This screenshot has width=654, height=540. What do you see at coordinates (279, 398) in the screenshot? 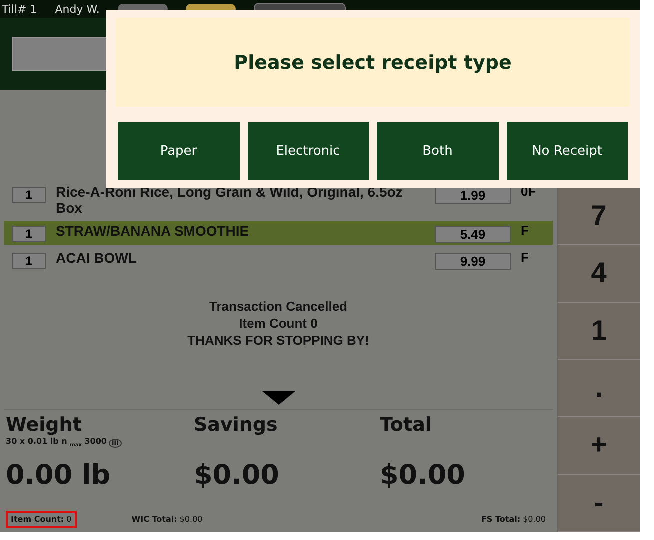
I see `caret-down-icon` at bounding box center [279, 398].